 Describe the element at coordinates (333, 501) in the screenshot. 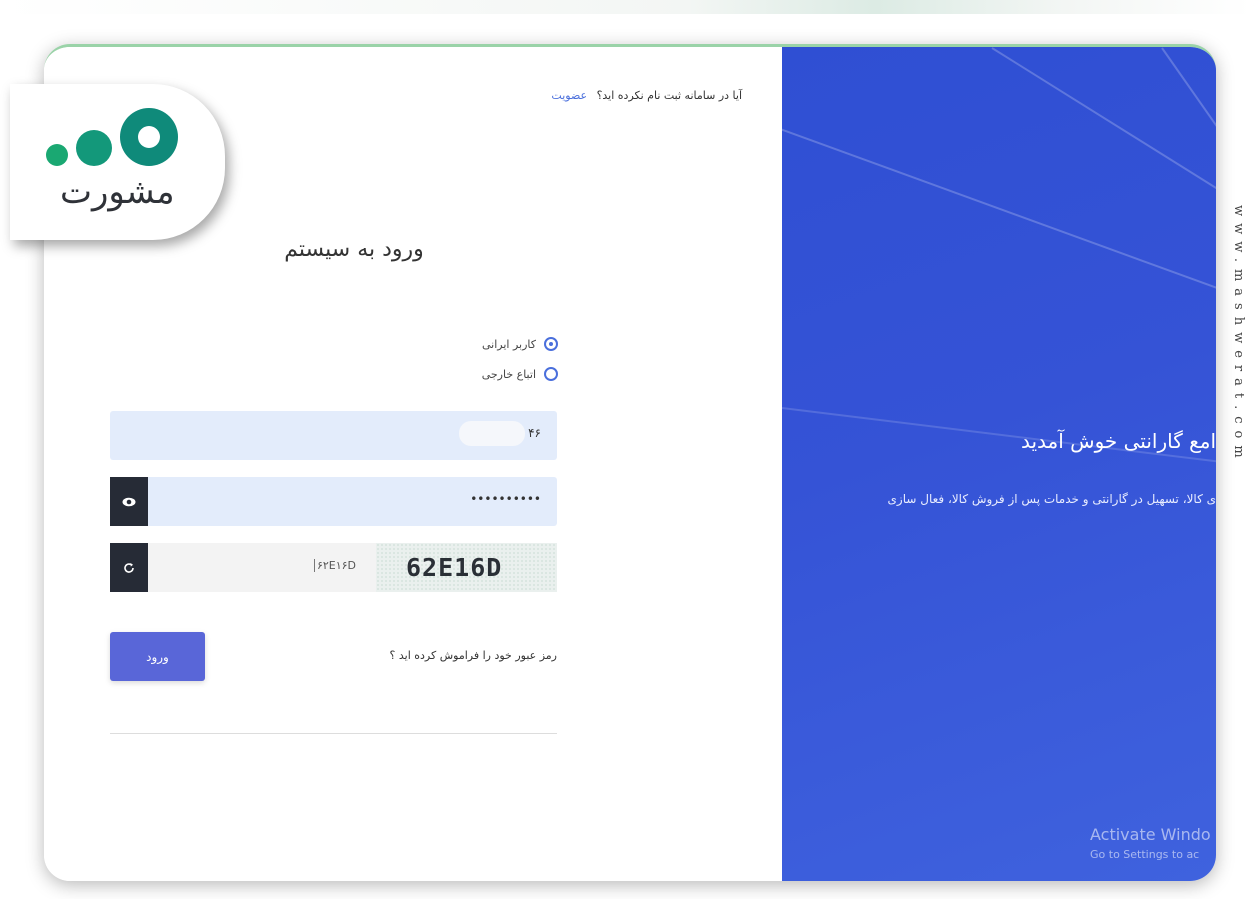

I see `password-field: ••••••••••` at that location.